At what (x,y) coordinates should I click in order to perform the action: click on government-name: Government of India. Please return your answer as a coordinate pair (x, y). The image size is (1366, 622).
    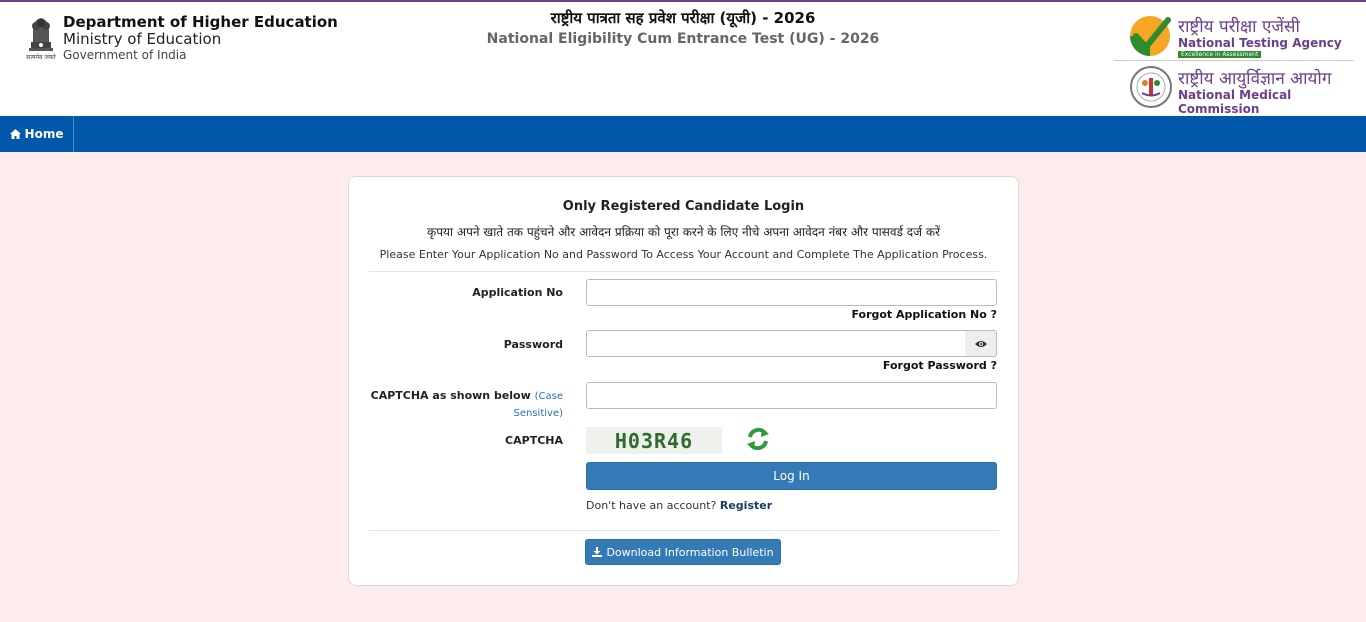
    Looking at the image, I should click on (125, 55).